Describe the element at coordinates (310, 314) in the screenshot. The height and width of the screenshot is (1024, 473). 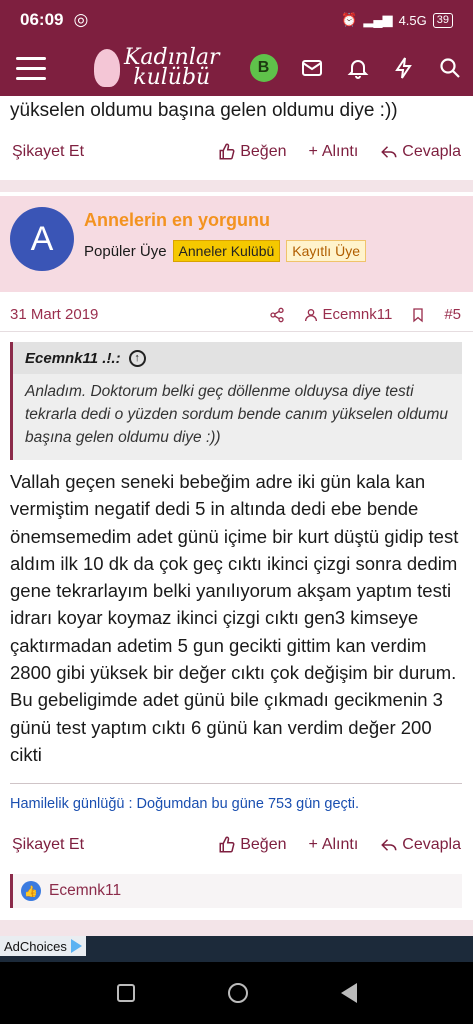
I see `user-icon` at that location.